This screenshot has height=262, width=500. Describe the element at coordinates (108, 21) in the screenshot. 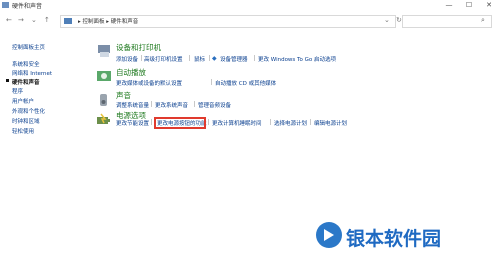

I see `breadcrumb: ▸ 控制面板 ▸ 硬件和声音` at that location.